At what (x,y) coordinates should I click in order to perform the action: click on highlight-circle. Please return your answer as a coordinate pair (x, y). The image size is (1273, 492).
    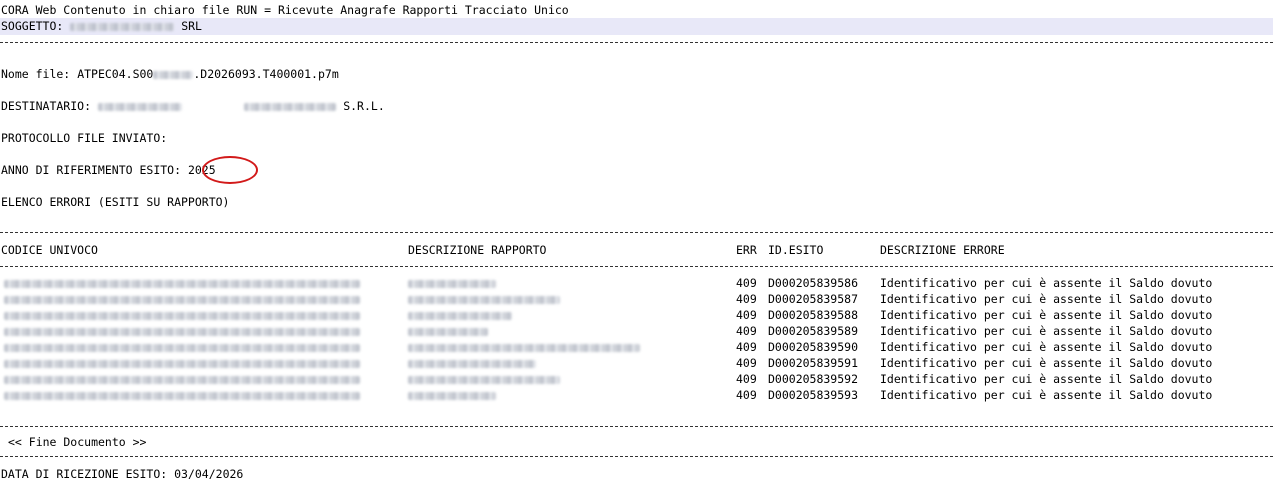
    Looking at the image, I should click on (230, 170).